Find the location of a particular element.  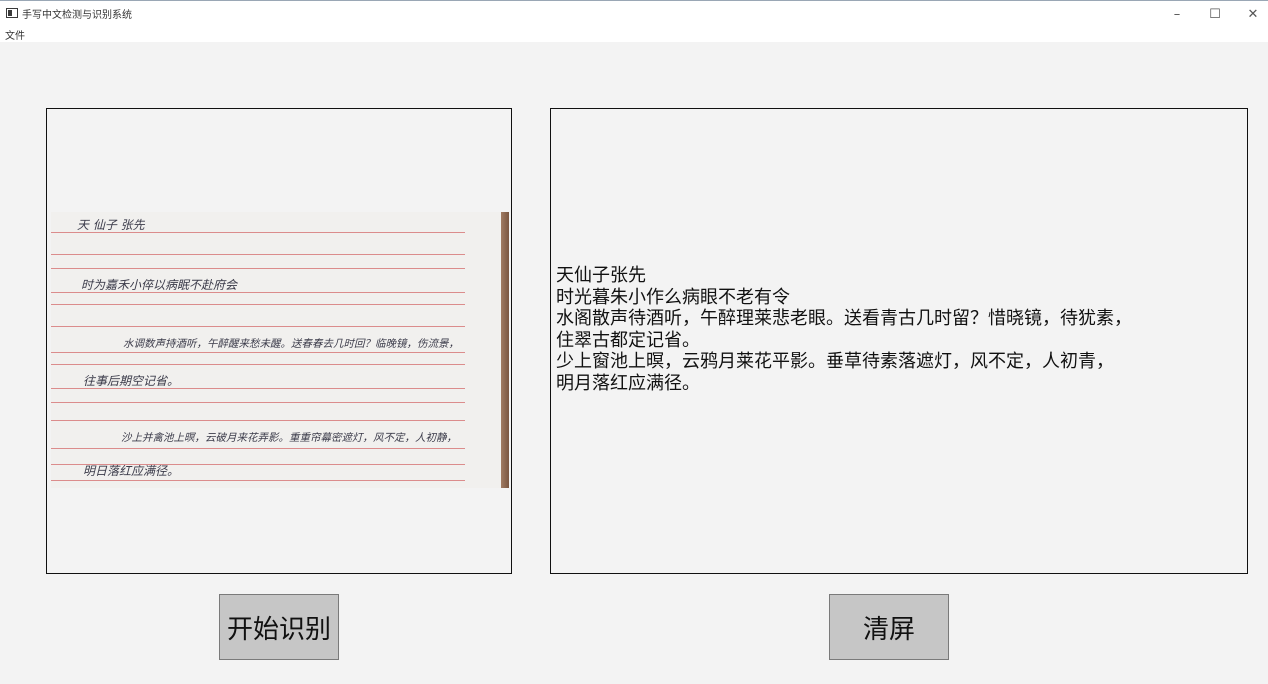

app-window-icon is located at coordinates (12, 13).